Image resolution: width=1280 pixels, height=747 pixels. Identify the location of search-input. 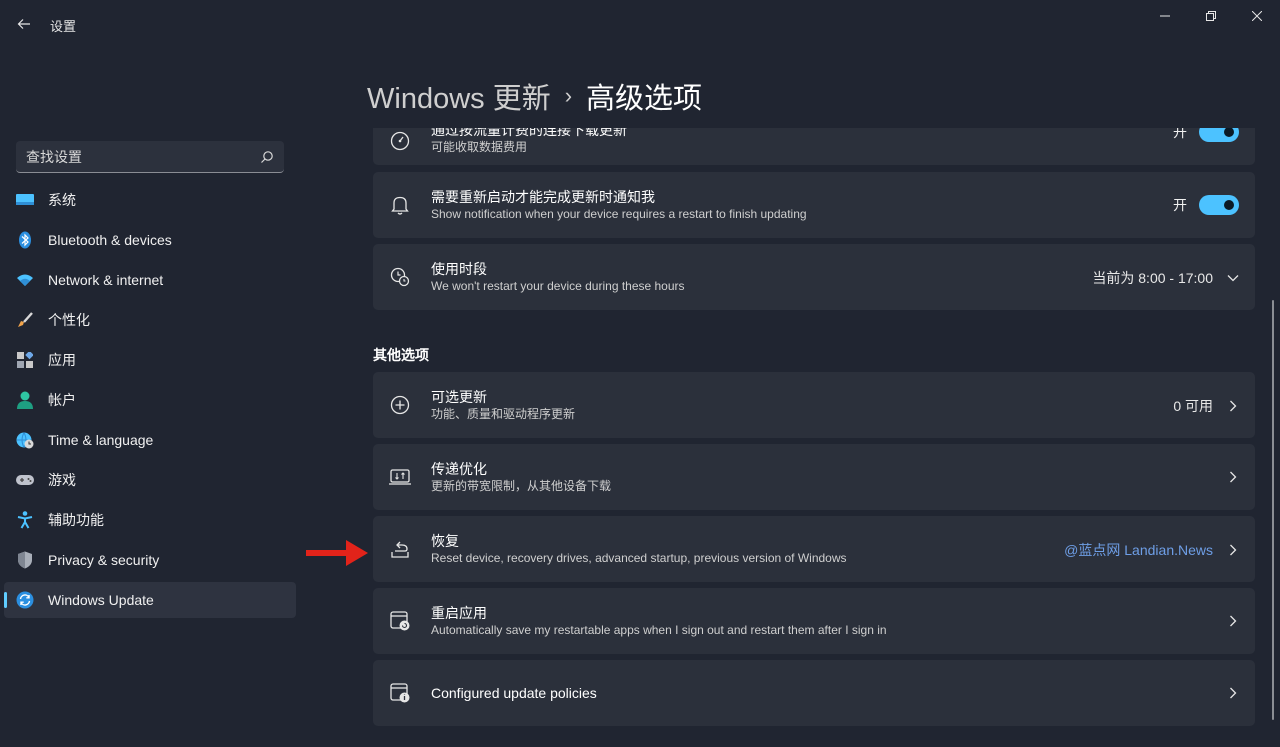
(143, 156).